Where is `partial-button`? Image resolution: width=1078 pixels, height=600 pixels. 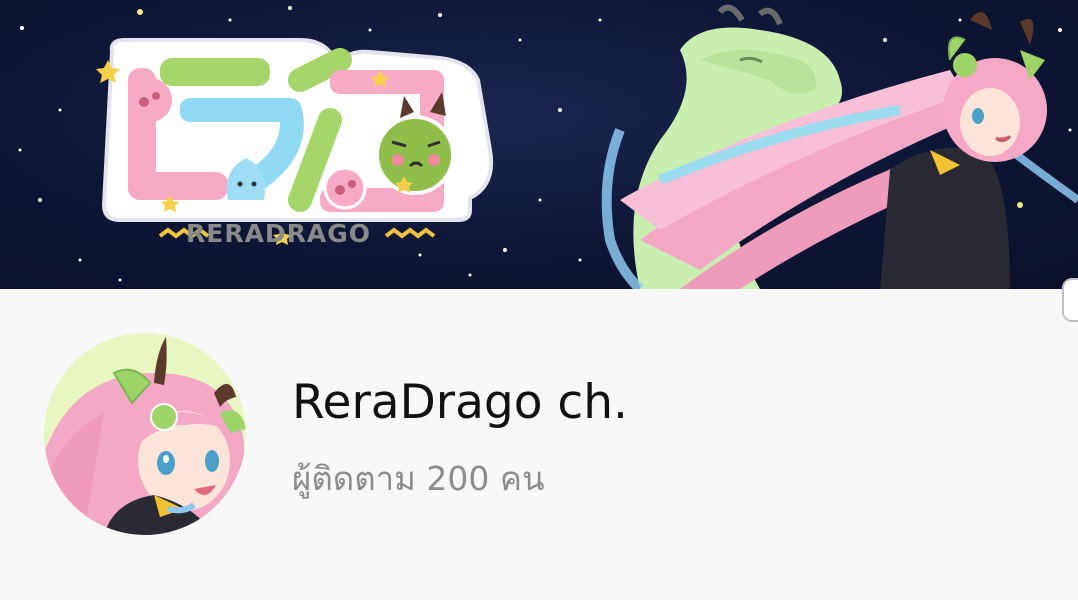
partial-button is located at coordinates (1070, 300).